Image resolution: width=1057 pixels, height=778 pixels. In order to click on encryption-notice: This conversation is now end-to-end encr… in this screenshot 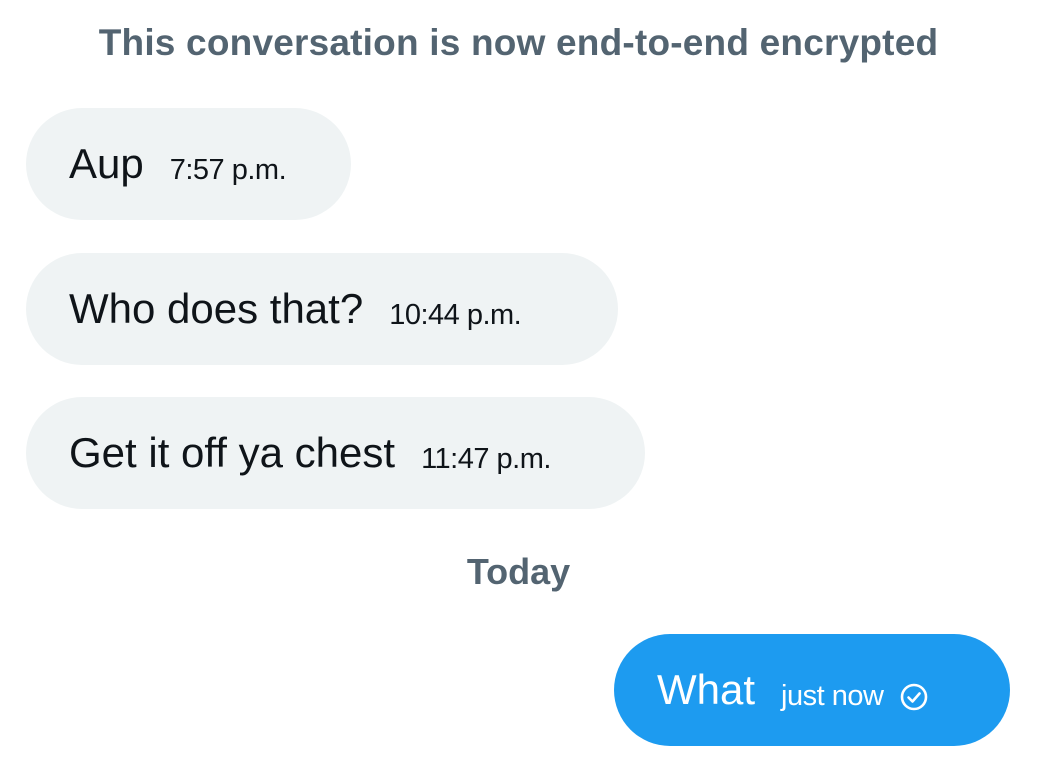, I will do `click(518, 42)`.